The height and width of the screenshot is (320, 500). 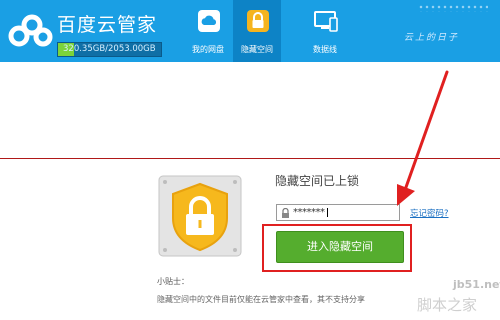 I want to click on devices-icon, so click(x=326, y=21).